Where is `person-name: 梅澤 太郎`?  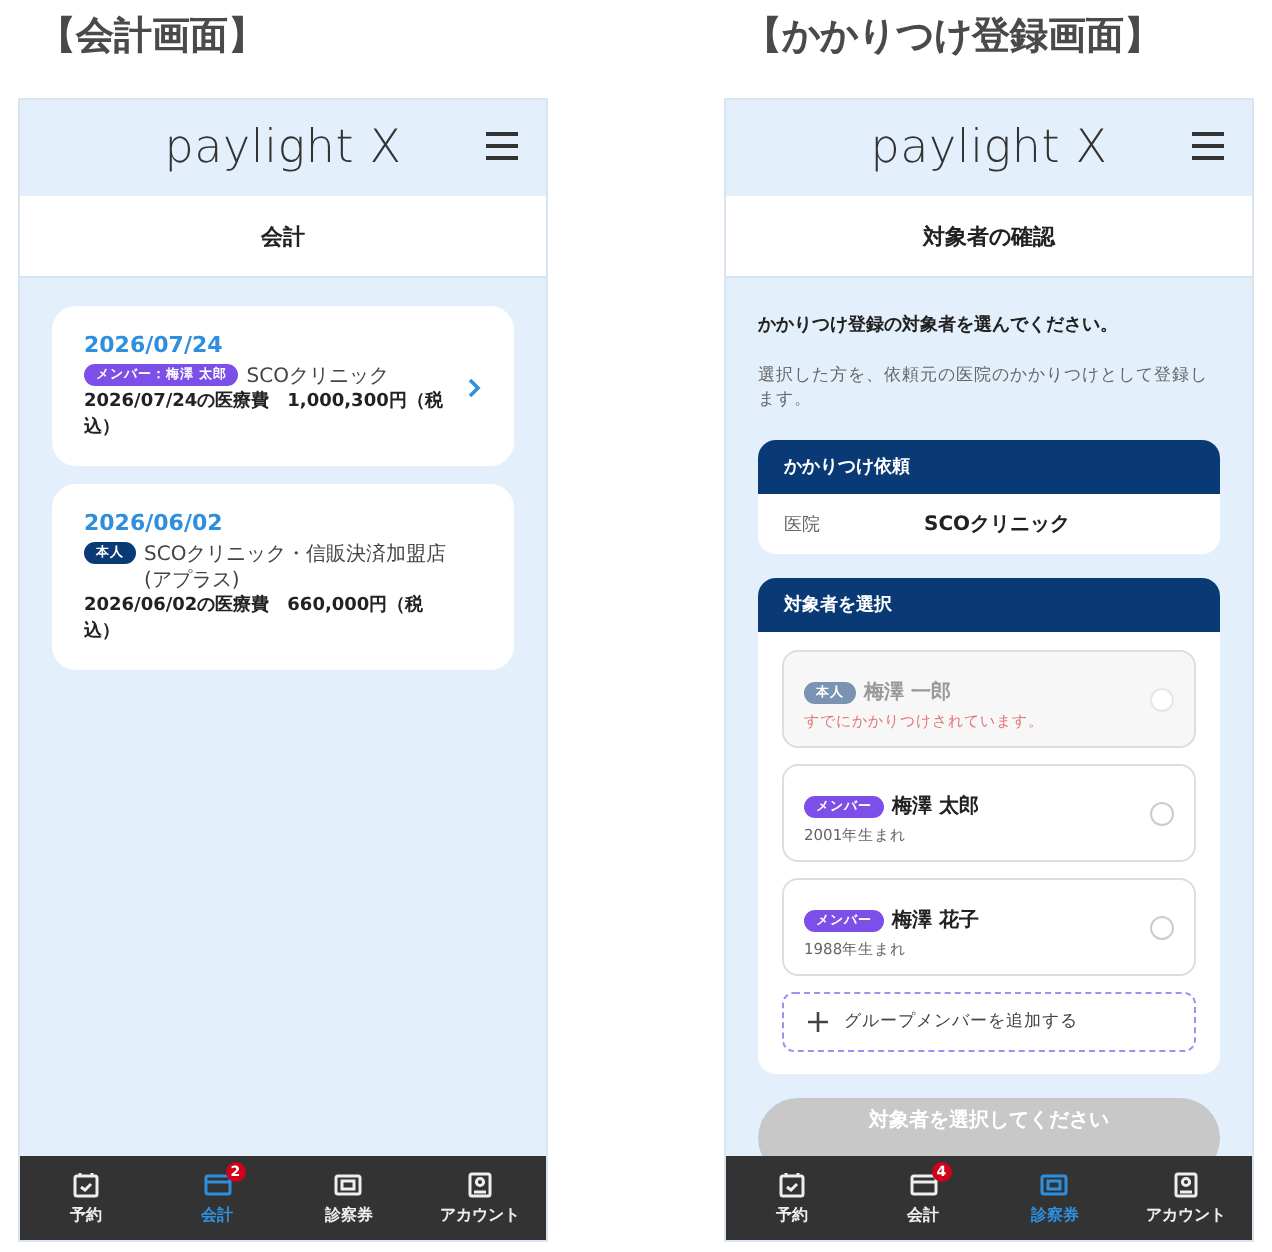 person-name: 梅澤 太郎 is located at coordinates (935, 806).